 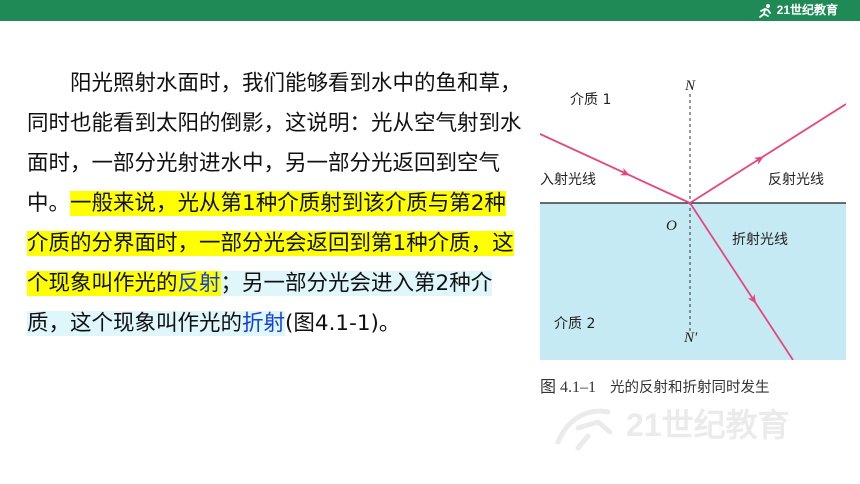 I want to click on term-reflection: 反射, so click(x=199, y=283).